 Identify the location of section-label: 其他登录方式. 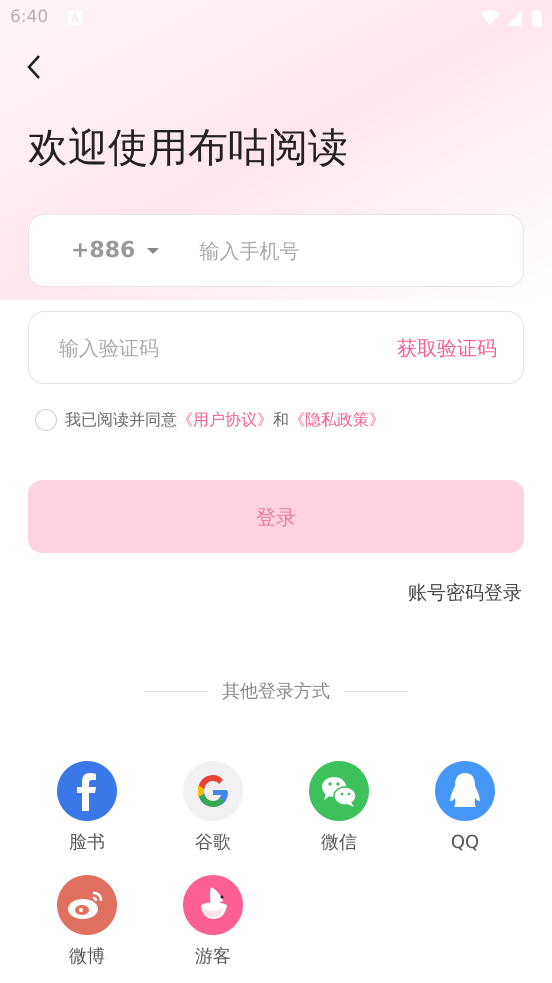
(276, 692).